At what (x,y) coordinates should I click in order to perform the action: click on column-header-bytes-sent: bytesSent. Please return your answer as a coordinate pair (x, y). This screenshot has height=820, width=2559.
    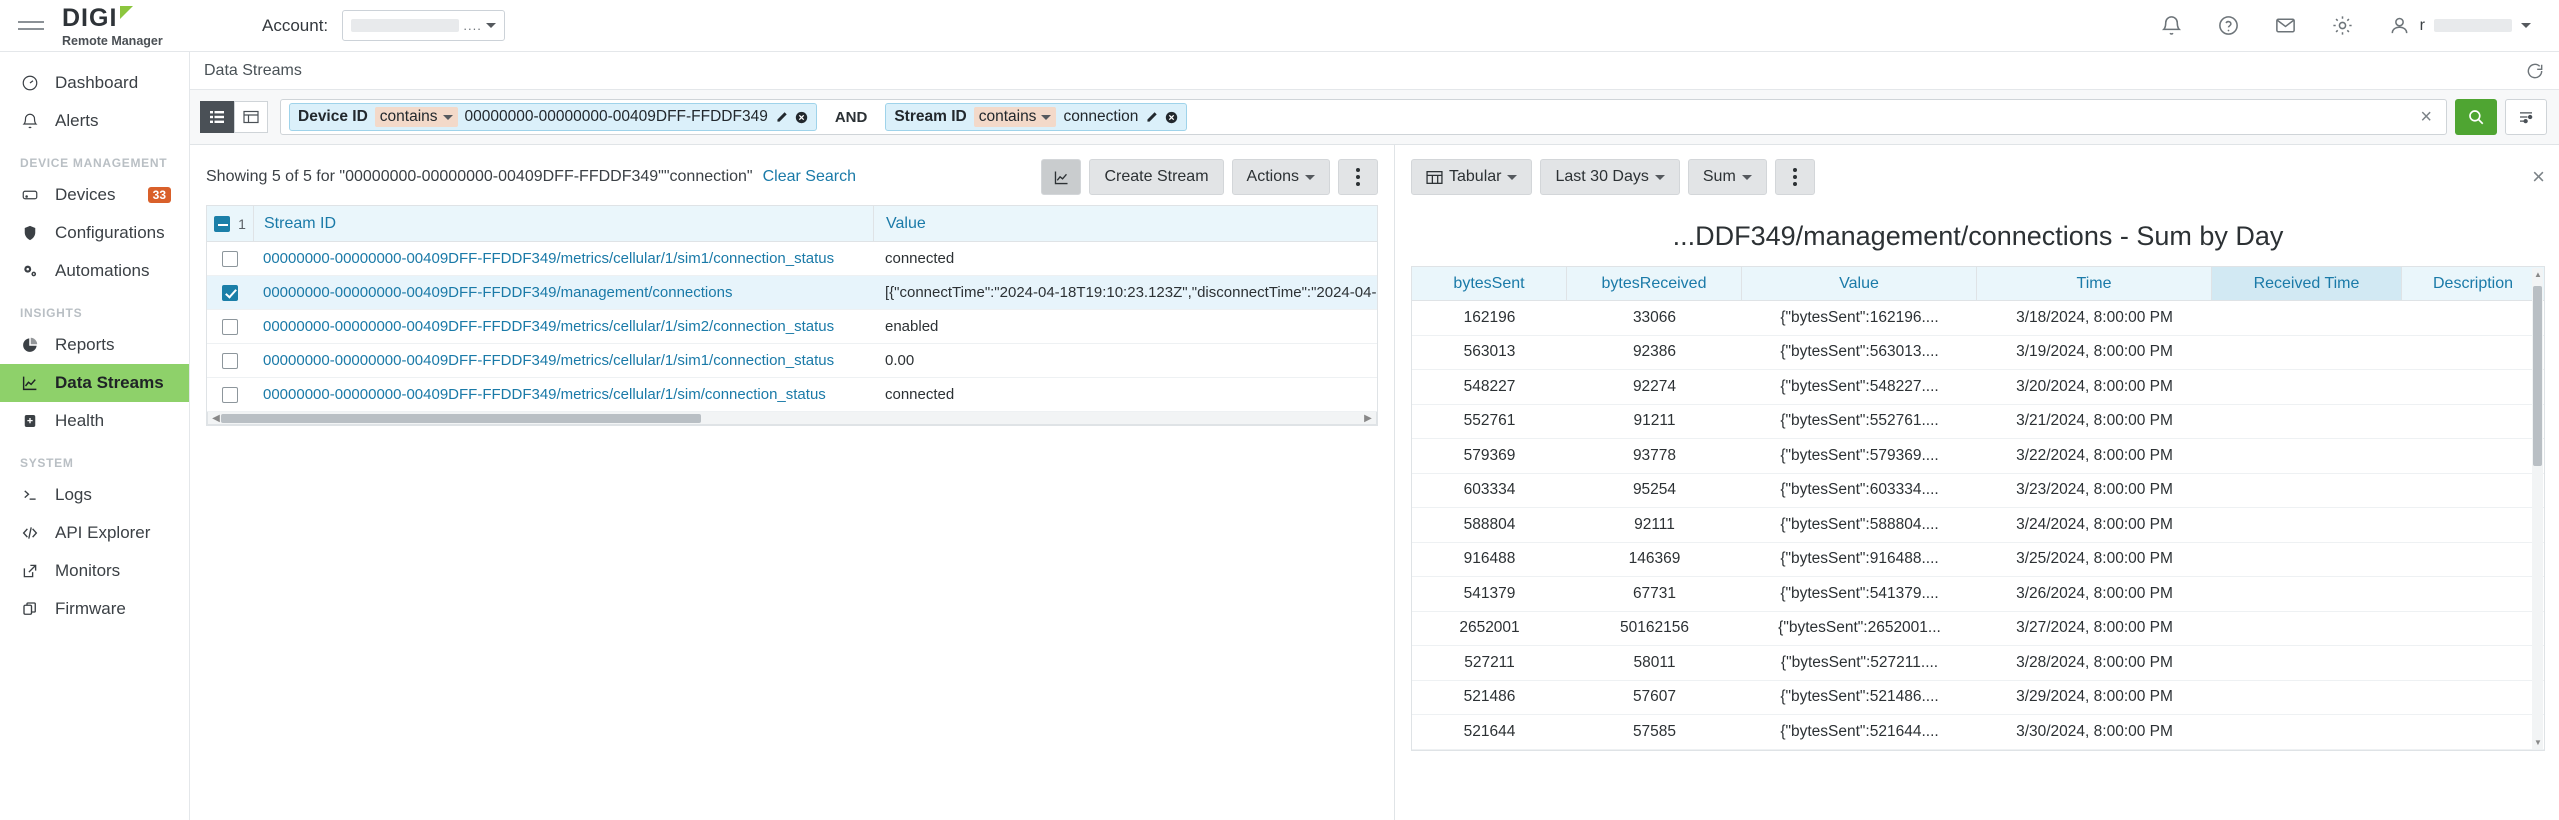
    Looking at the image, I should click on (1489, 283).